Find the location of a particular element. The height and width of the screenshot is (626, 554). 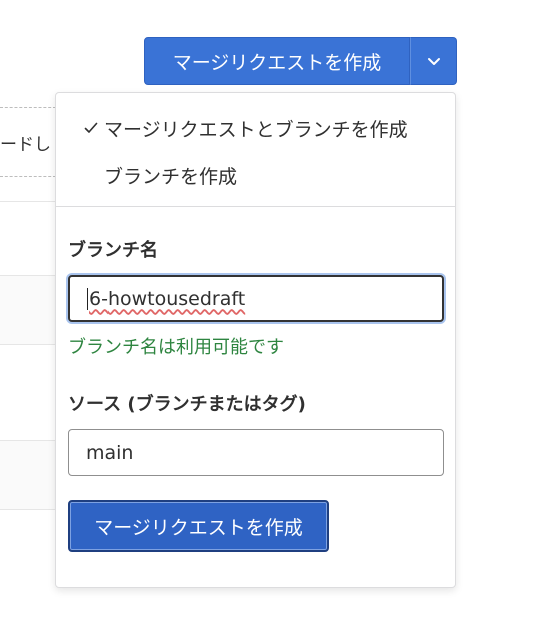

text-caret is located at coordinates (87, 298).